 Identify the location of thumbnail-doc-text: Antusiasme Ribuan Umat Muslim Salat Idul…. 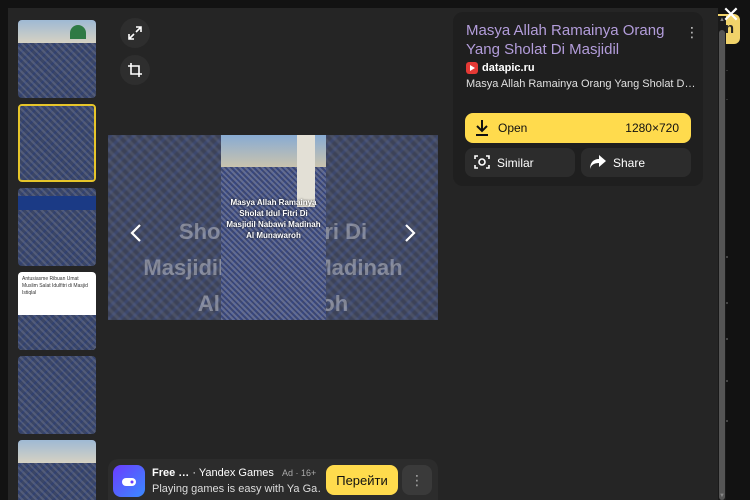
(55, 286).